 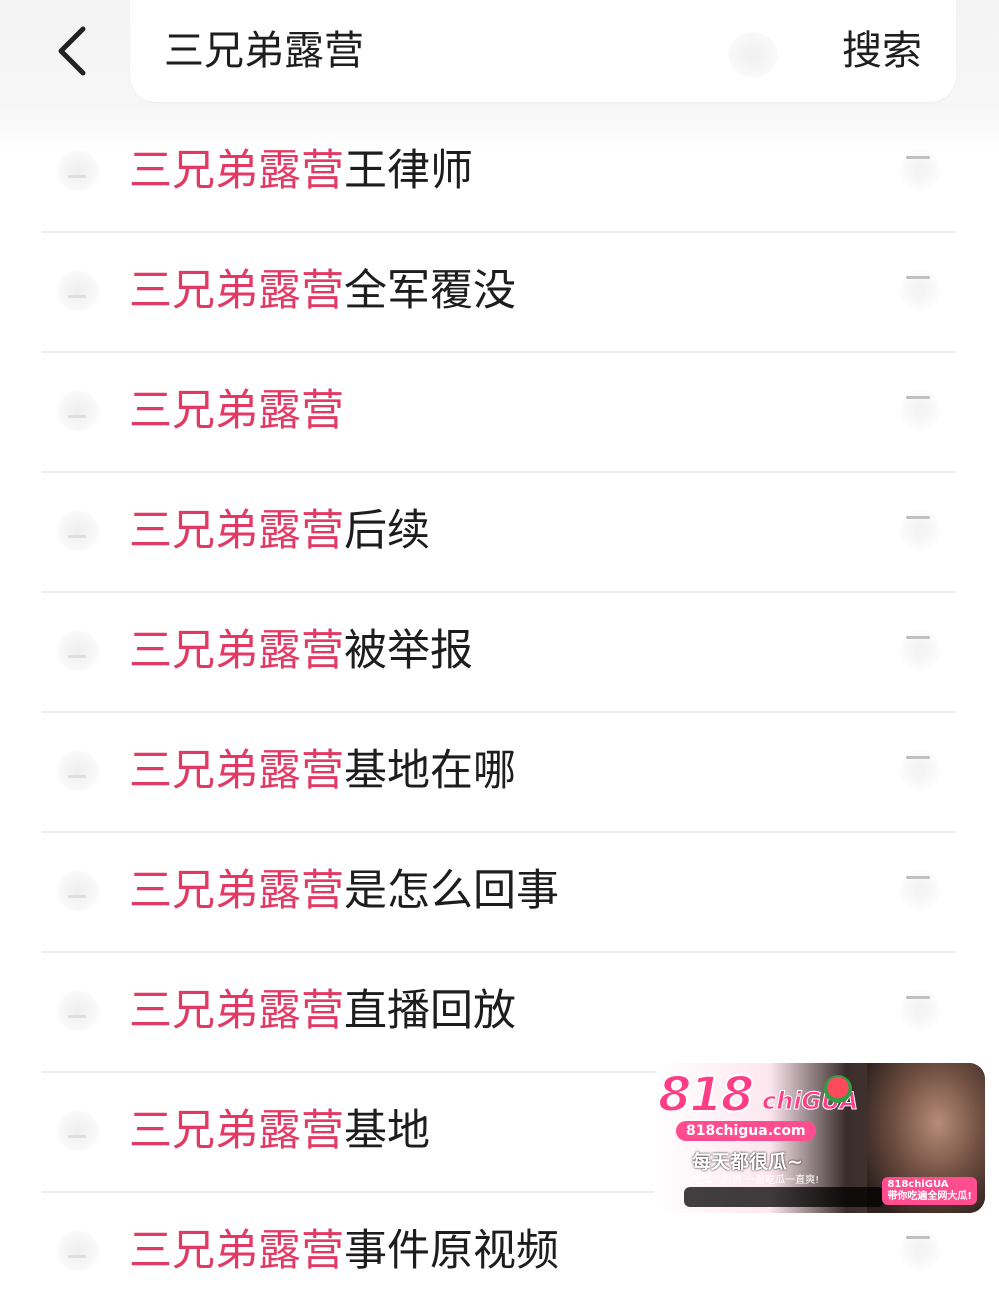 What do you see at coordinates (929, 1191) in the screenshot?
I see `promo-badge: 818chiGUA 带你吃遍全网大瓜!` at bounding box center [929, 1191].